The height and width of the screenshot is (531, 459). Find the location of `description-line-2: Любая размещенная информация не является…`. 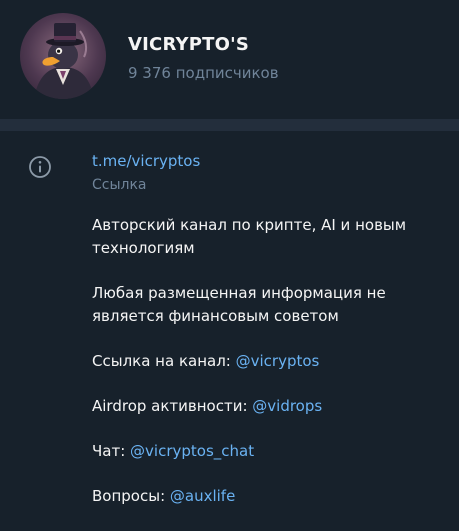

description-line-2: Любая размещенная информация не является… is located at coordinates (239, 304).